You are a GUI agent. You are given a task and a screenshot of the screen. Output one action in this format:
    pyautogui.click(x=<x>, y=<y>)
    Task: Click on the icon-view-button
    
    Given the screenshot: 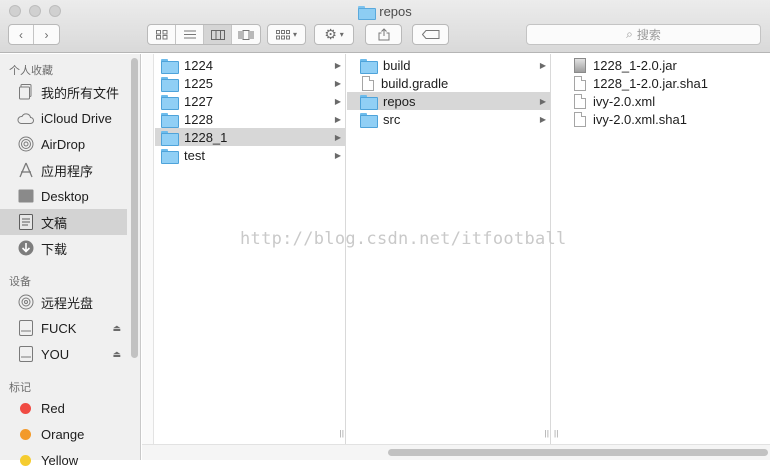 What is the action you would take?
    pyautogui.click(x=162, y=34)
    